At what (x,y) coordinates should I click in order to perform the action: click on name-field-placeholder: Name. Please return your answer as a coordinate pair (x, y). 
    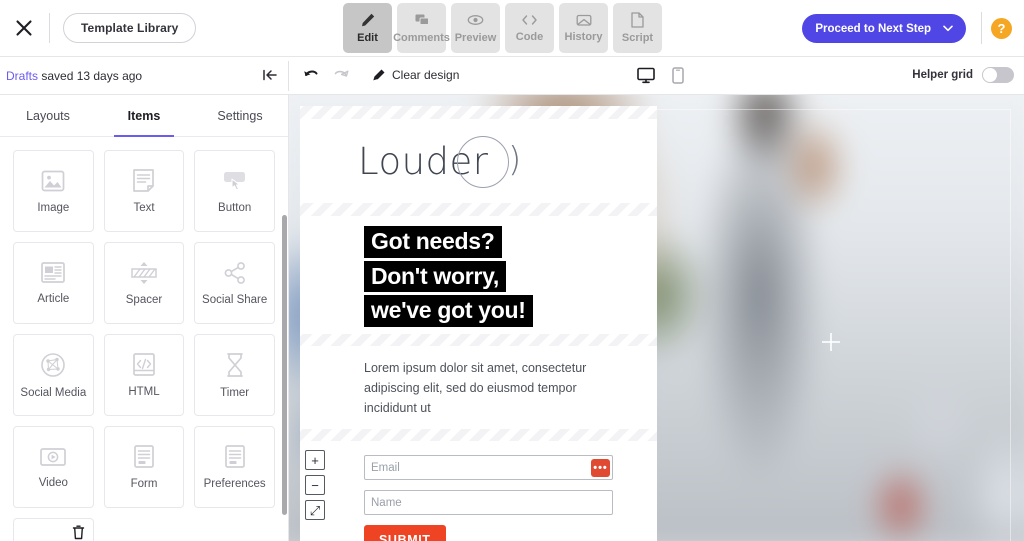
    Looking at the image, I should click on (386, 502).